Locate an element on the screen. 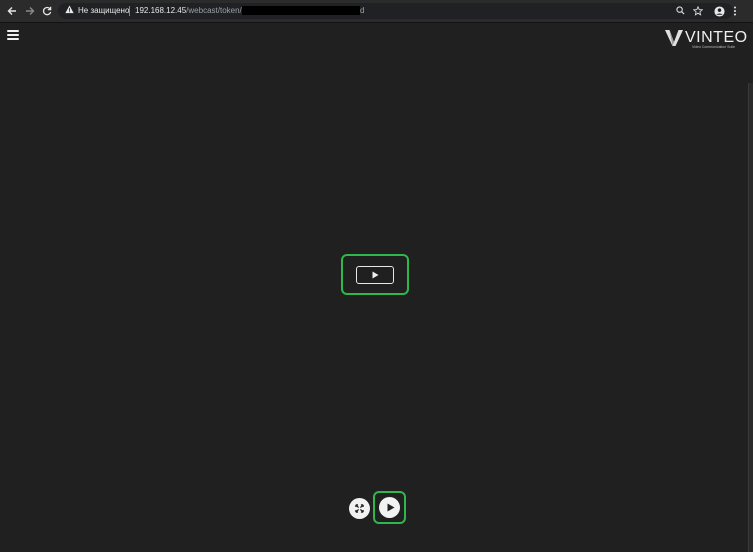 Image resolution: width=753 pixels, height=552 pixels. fullscreen-button is located at coordinates (359, 508).